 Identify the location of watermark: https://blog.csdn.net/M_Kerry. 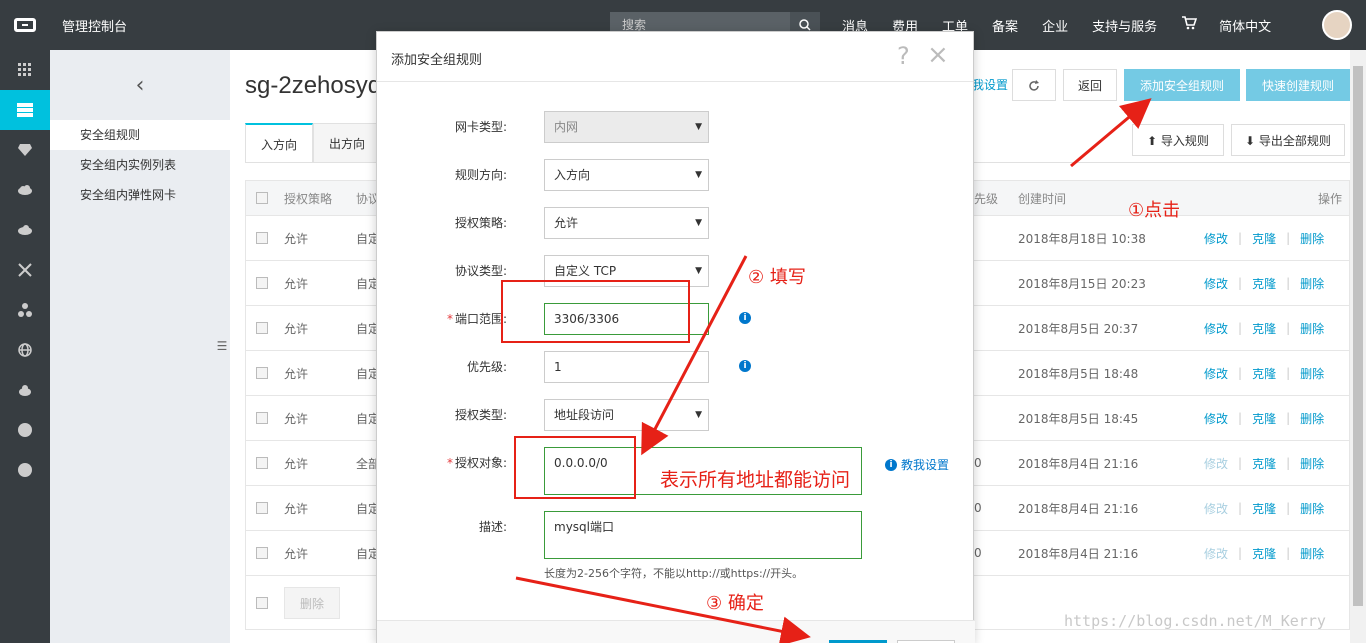
(1195, 621).